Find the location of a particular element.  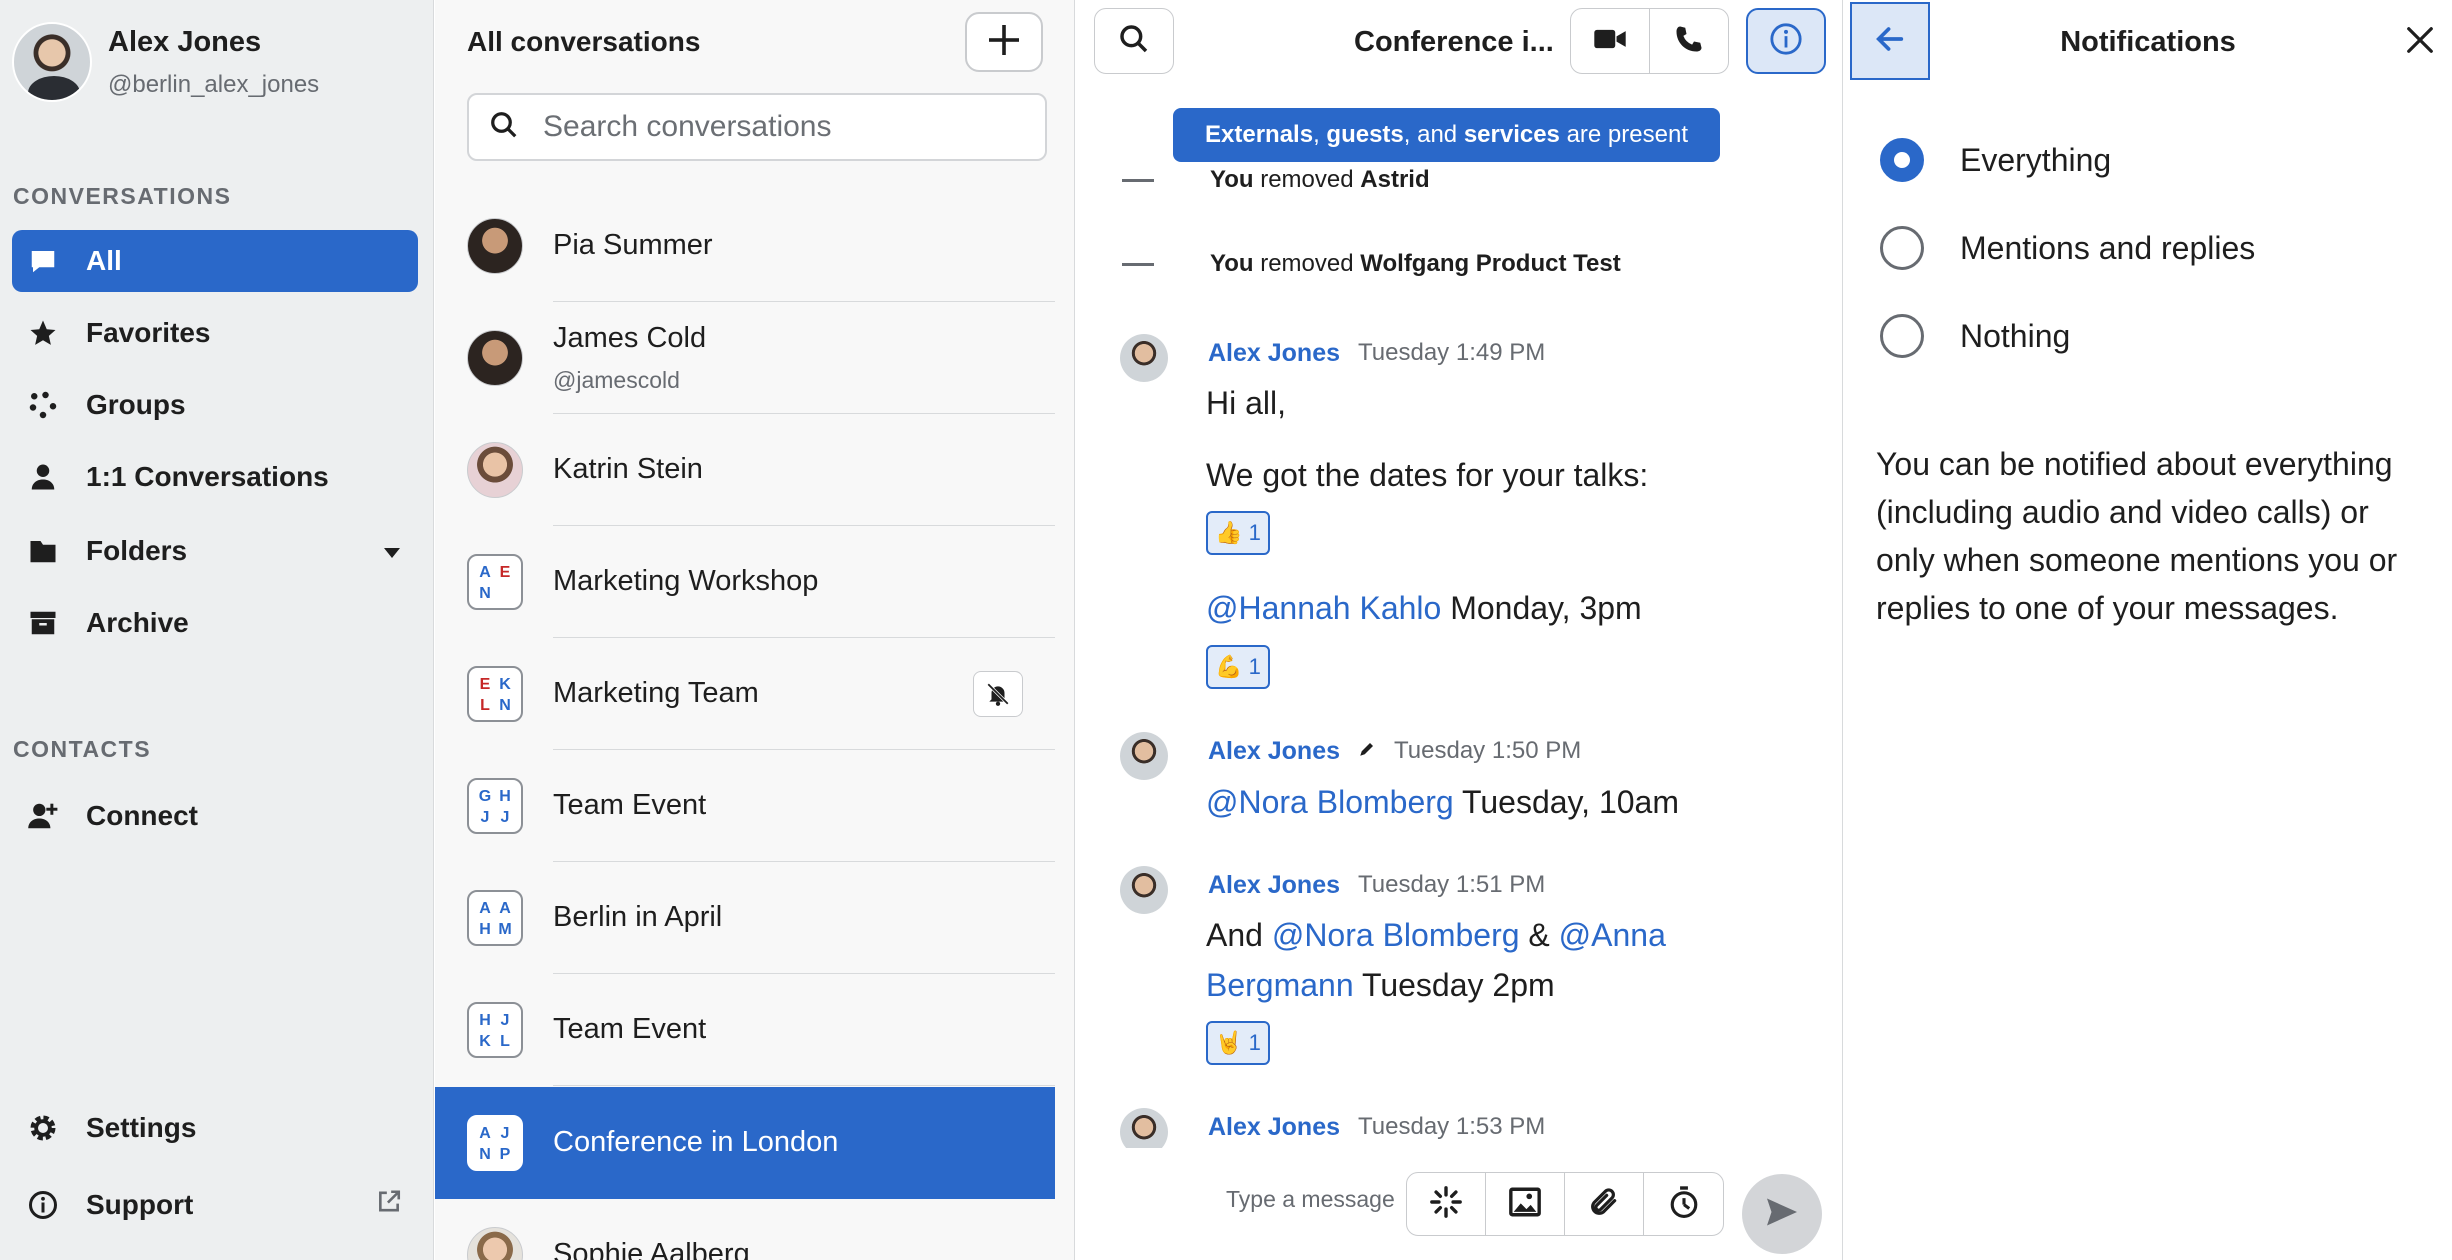

new-conversation-button is located at coordinates (1004, 42).